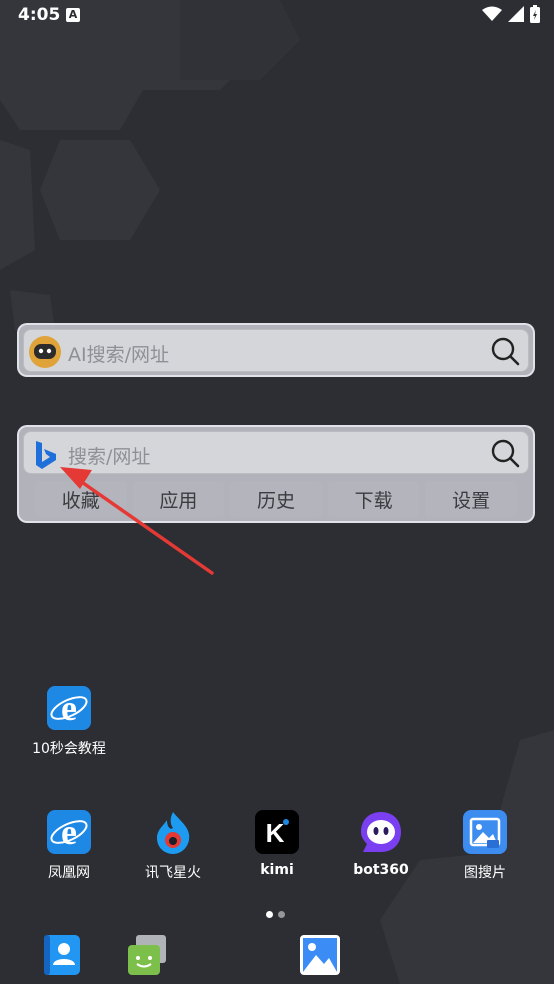 Image resolution: width=554 pixels, height=984 pixels. I want to click on contacts-icon, so click(62, 955).